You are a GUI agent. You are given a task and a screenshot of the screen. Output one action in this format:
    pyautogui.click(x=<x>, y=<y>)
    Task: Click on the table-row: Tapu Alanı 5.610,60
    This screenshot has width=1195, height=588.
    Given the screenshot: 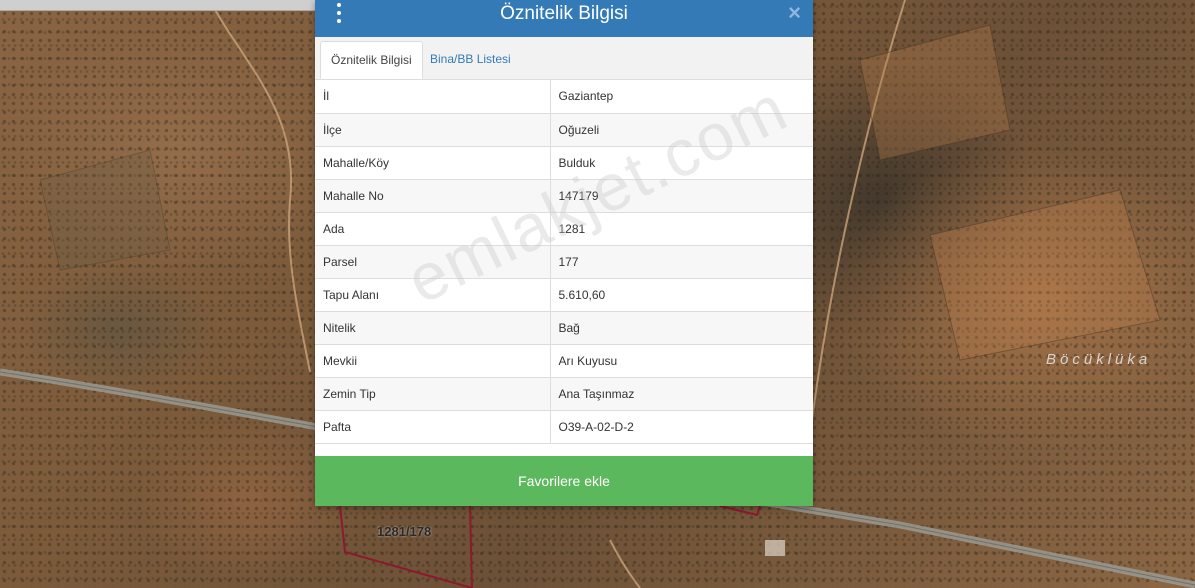 What is the action you would take?
    pyautogui.click(x=564, y=294)
    